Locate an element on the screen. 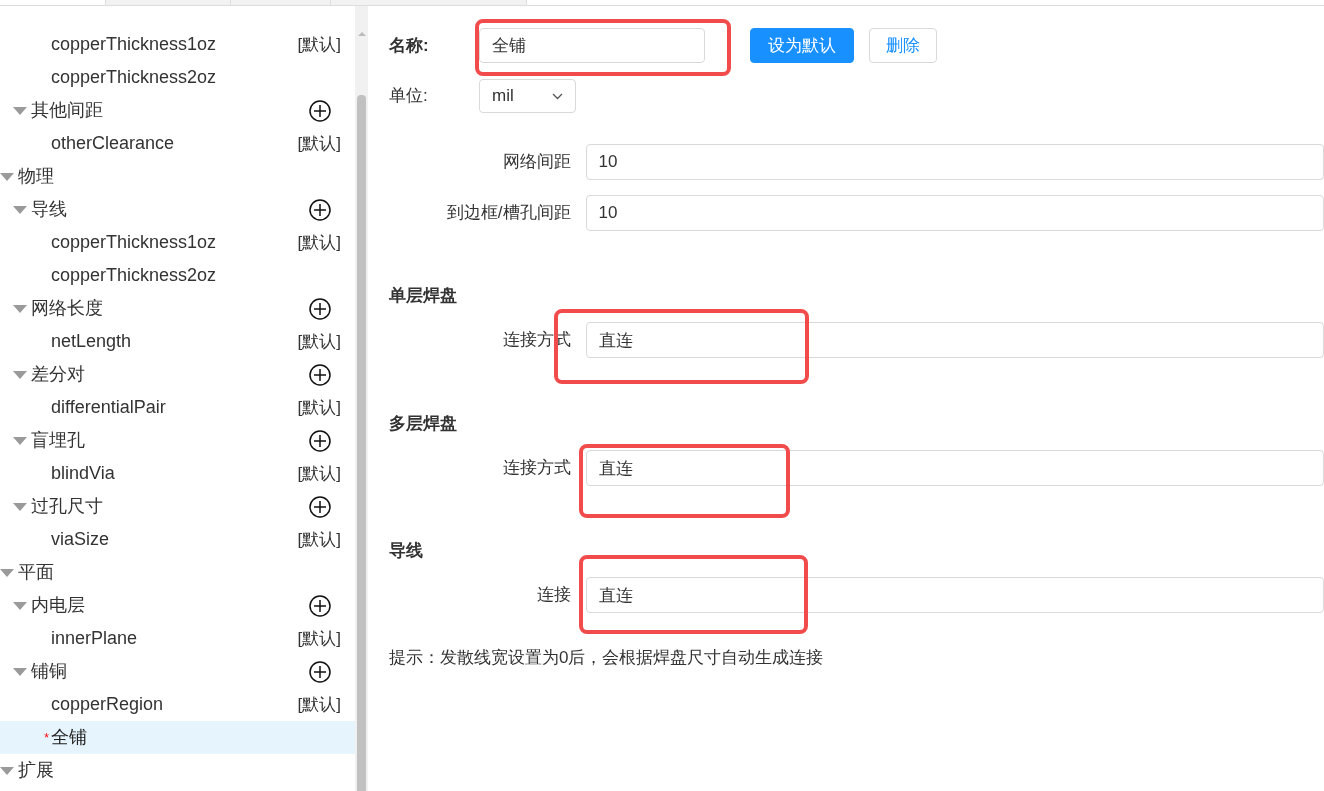 This screenshot has width=1324, height=791. scrollbar-thumb is located at coordinates (361, 443).